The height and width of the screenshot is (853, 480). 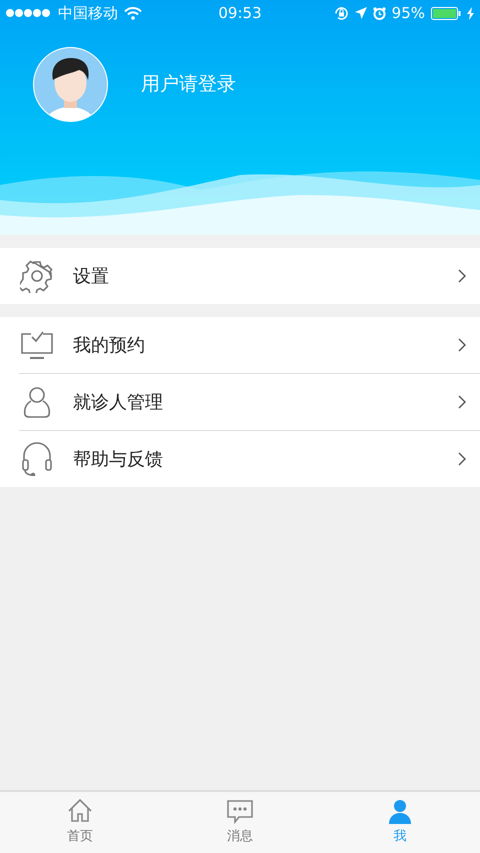 What do you see at coordinates (446, 13) in the screenshot?
I see `battery-icon` at bounding box center [446, 13].